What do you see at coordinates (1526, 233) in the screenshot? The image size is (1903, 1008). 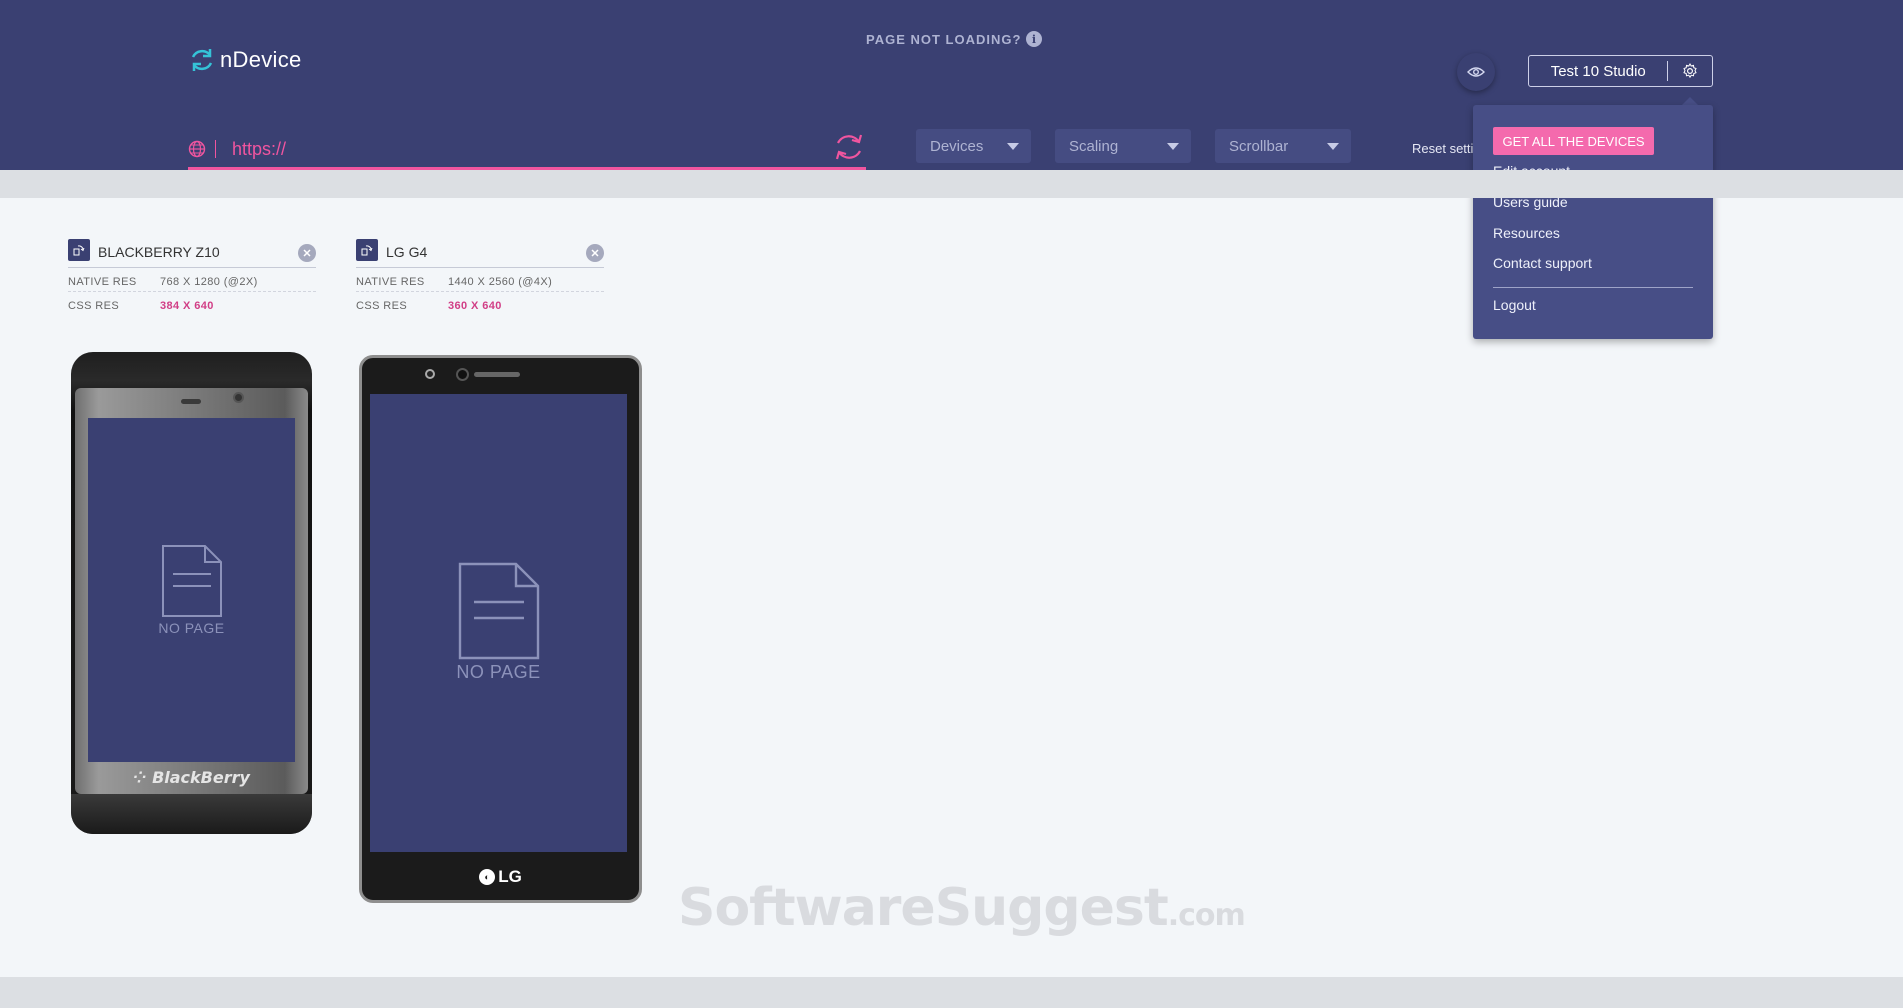 I see `menu-item-resources: Resources` at bounding box center [1526, 233].